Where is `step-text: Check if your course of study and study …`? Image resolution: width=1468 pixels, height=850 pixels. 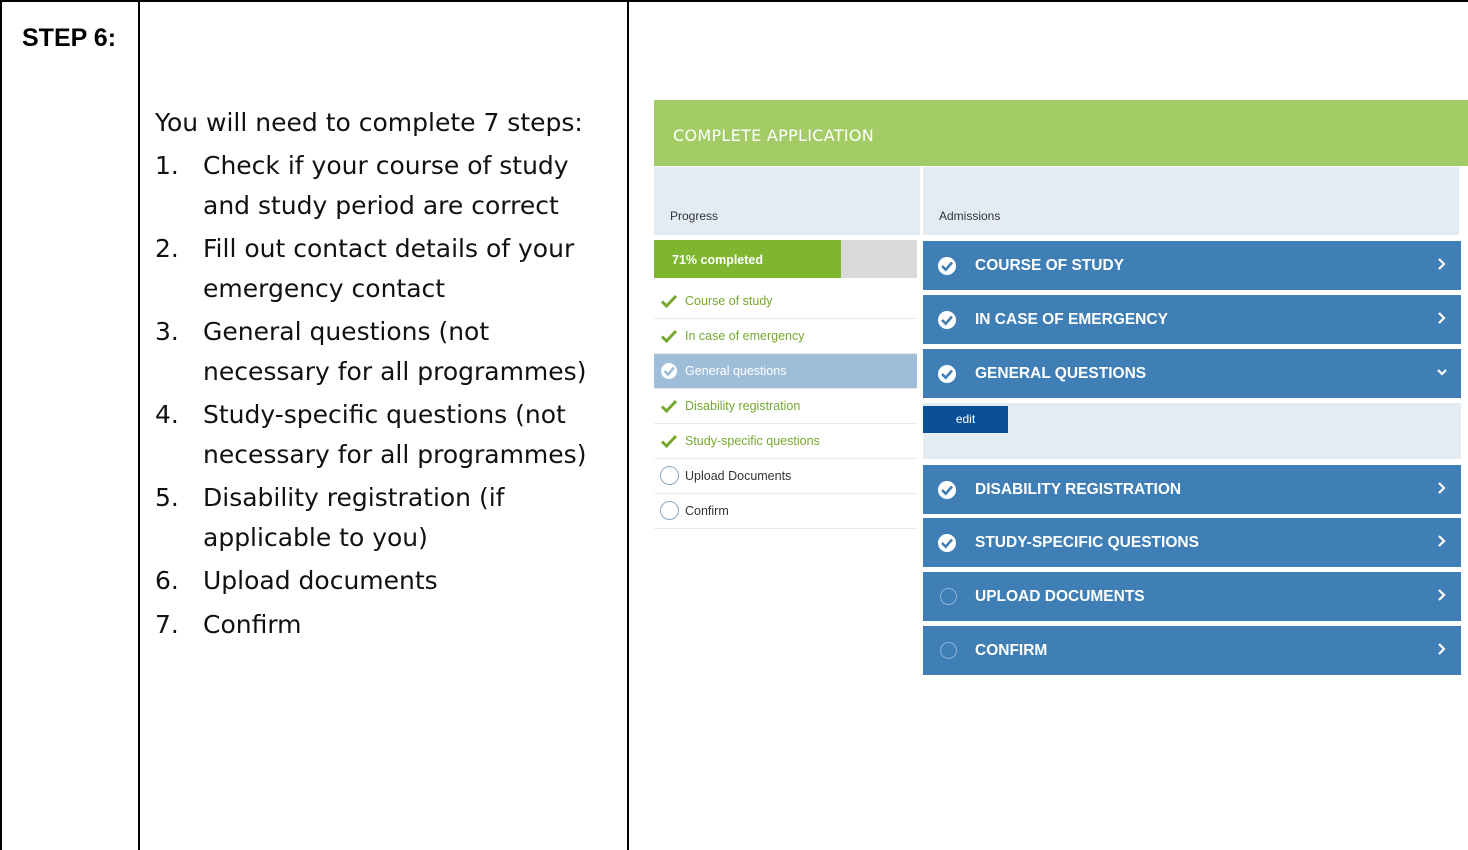
step-text: Check if your course of study and study … is located at coordinates (386, 185).